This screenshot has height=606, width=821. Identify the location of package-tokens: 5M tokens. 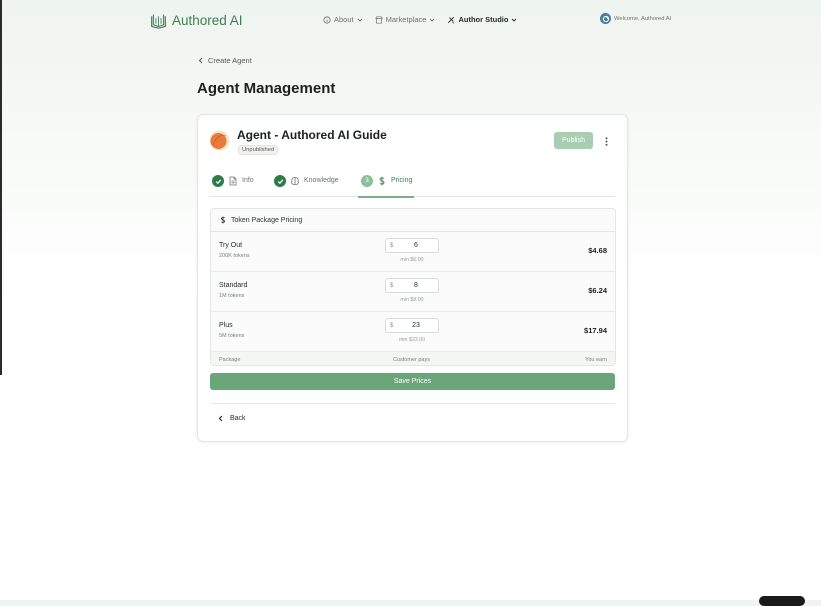
(232, 336).